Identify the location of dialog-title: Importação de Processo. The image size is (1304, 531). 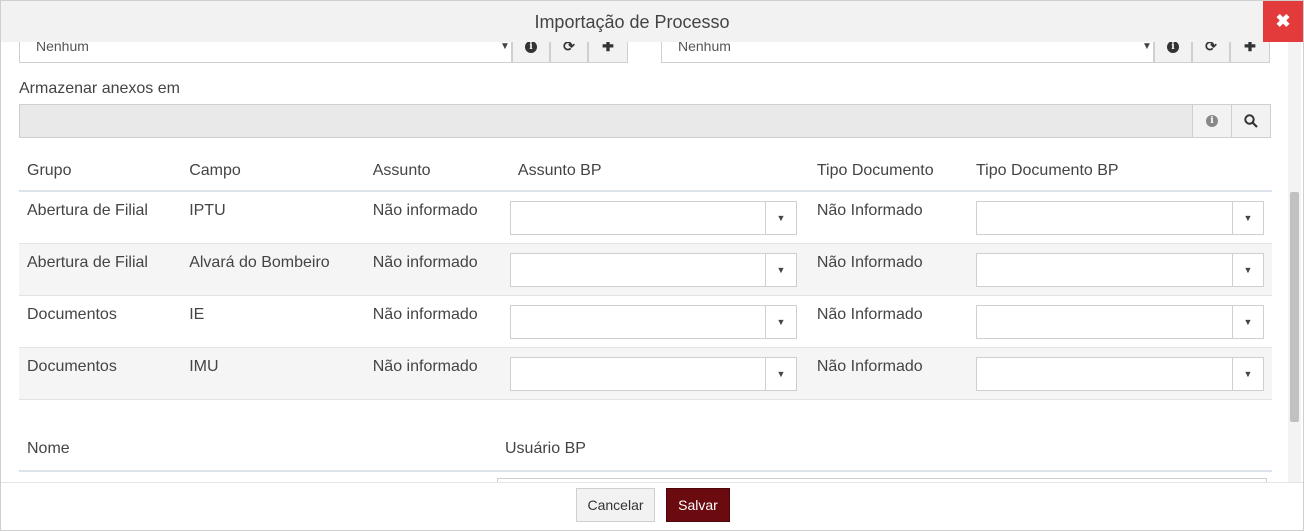
(632, 22).